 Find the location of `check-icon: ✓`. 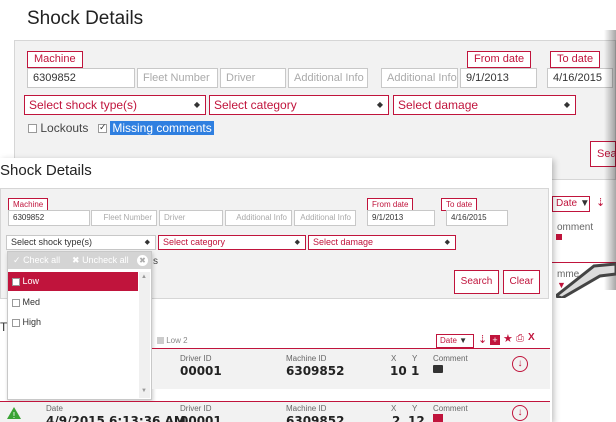

check-icon: ✓ is located at coordinates (17, 260).